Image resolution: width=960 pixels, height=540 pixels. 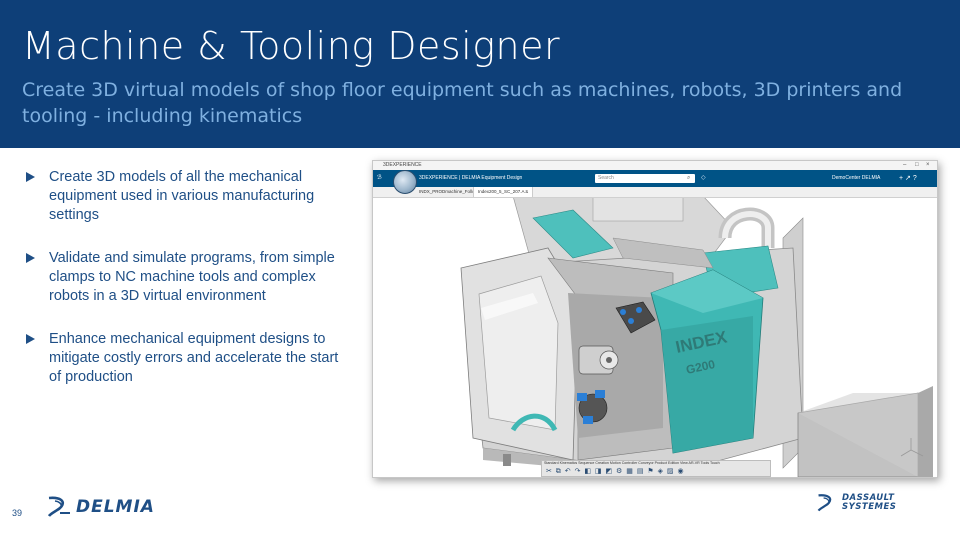 I want to click on minimize-button: –, so click(x=904, y=165).